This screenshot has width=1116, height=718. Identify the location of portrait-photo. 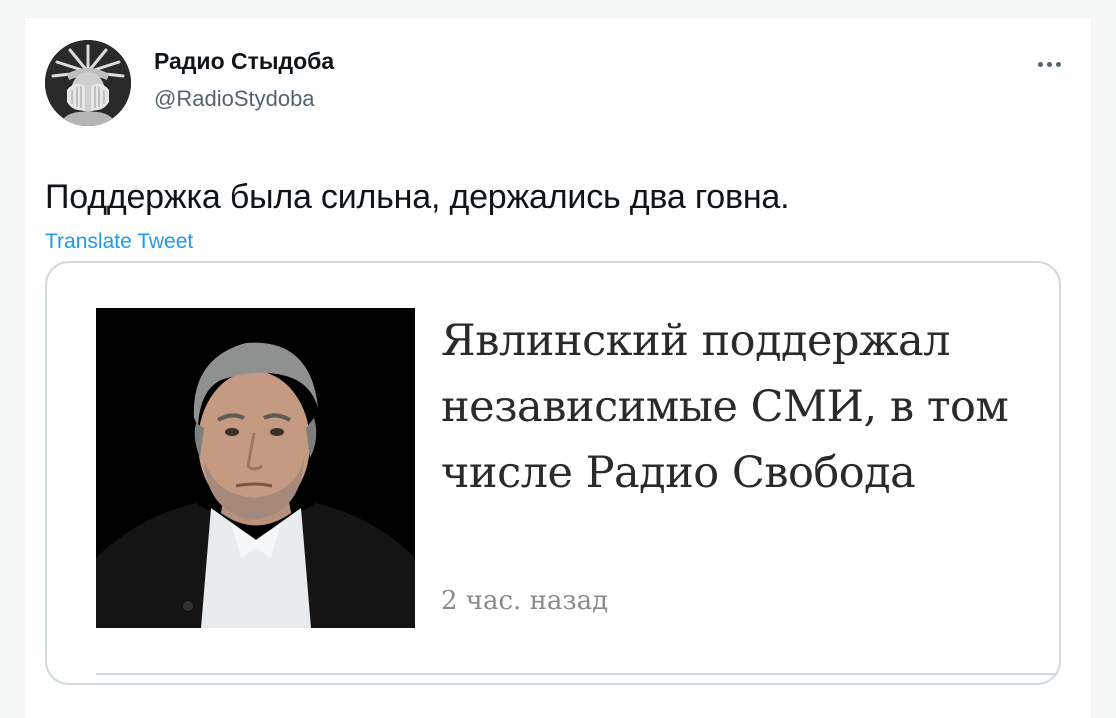
(255, 468).